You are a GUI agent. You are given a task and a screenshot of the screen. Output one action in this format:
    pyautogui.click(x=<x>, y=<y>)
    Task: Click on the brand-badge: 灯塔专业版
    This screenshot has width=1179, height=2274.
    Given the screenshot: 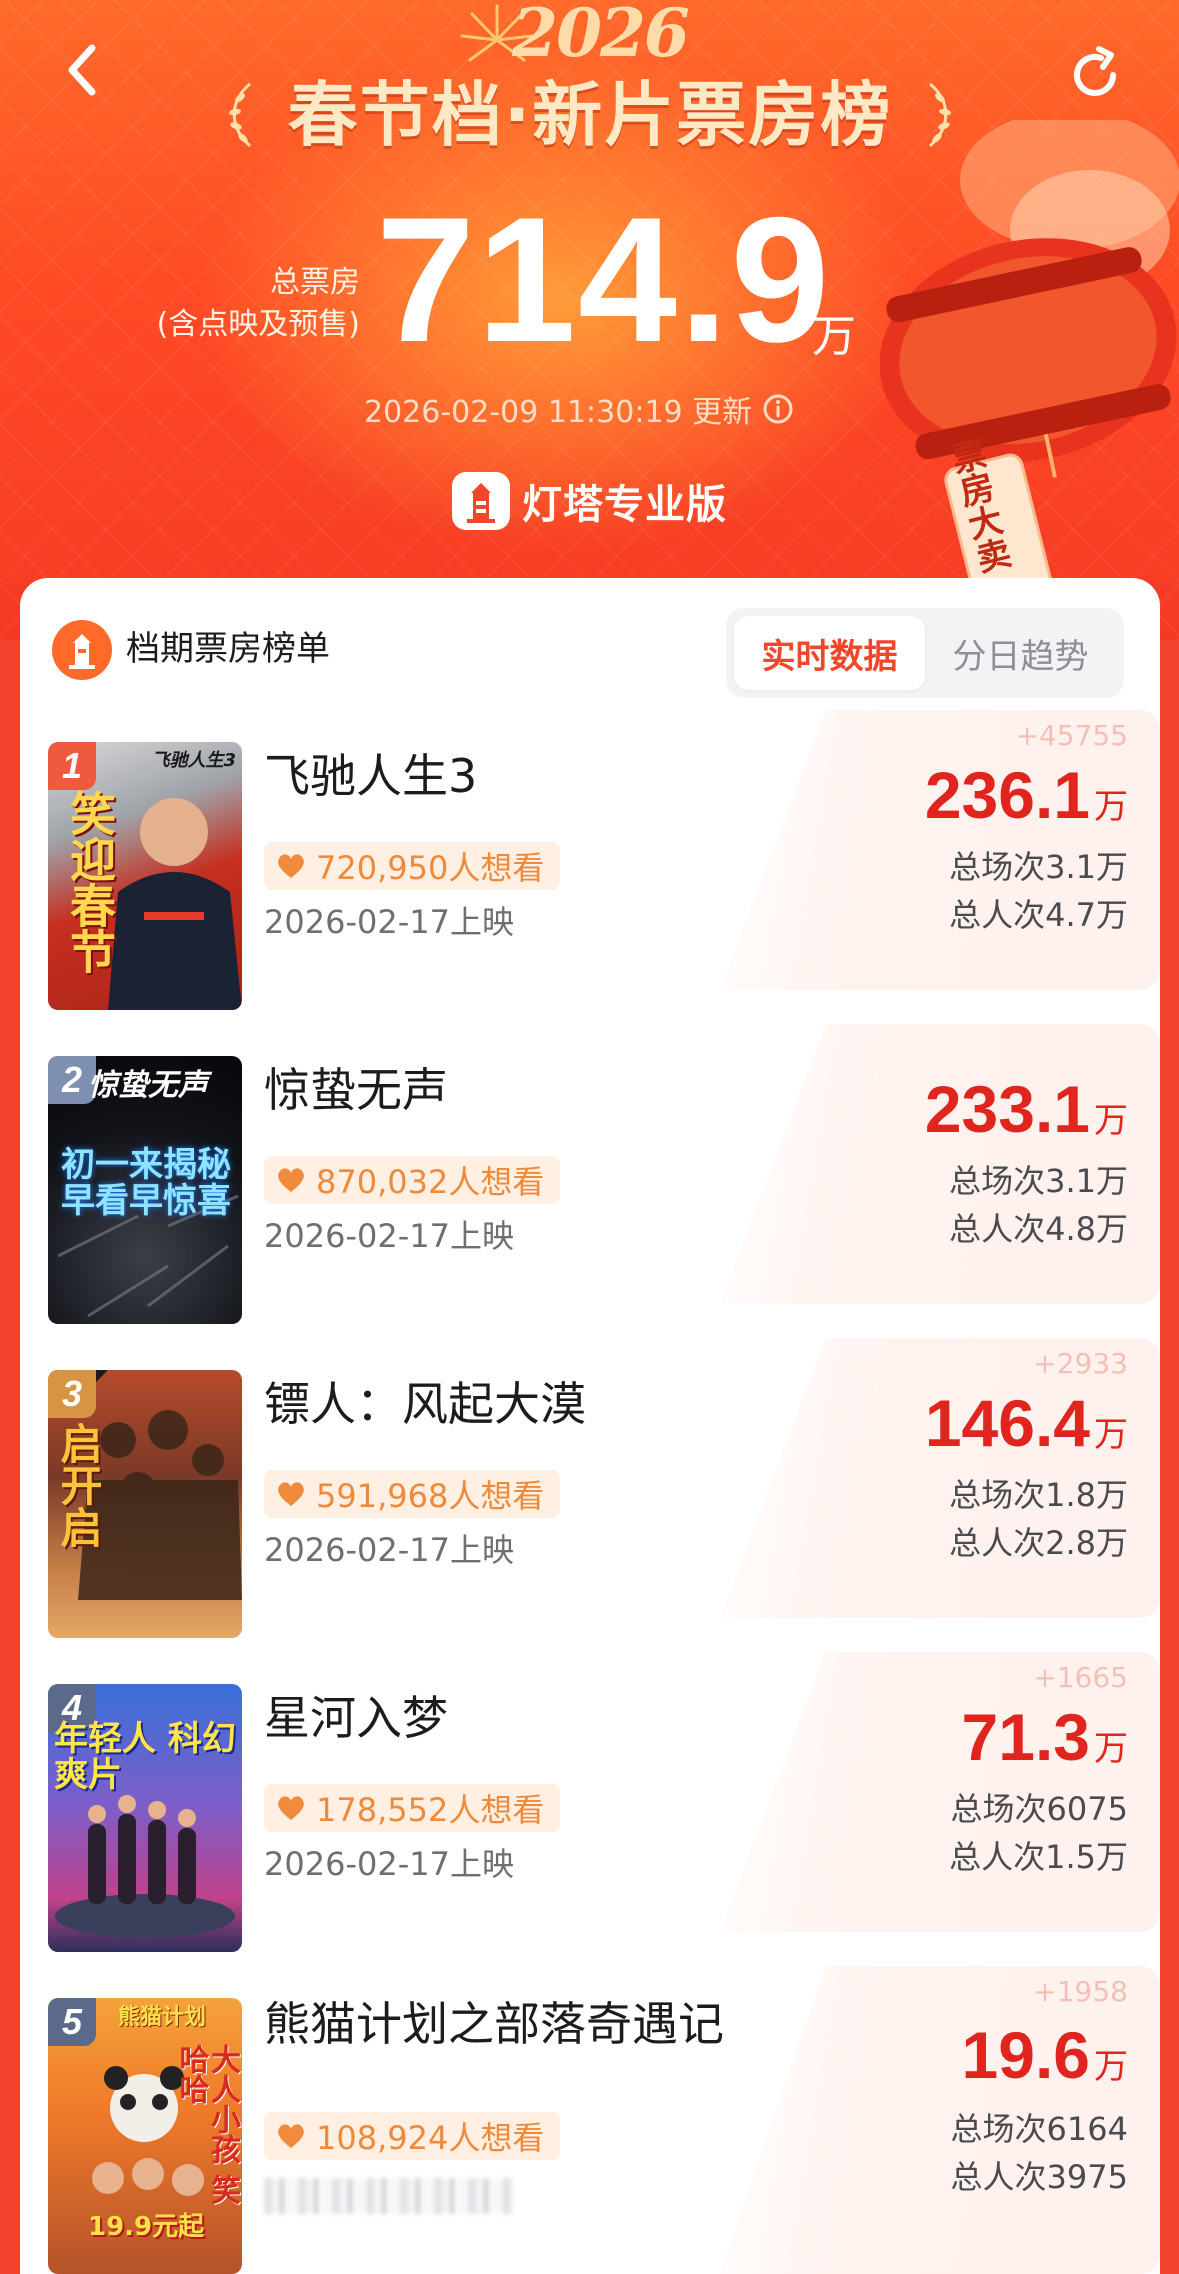 What is the action you would take?
    pyautogui.click(x=589, y=501)
    